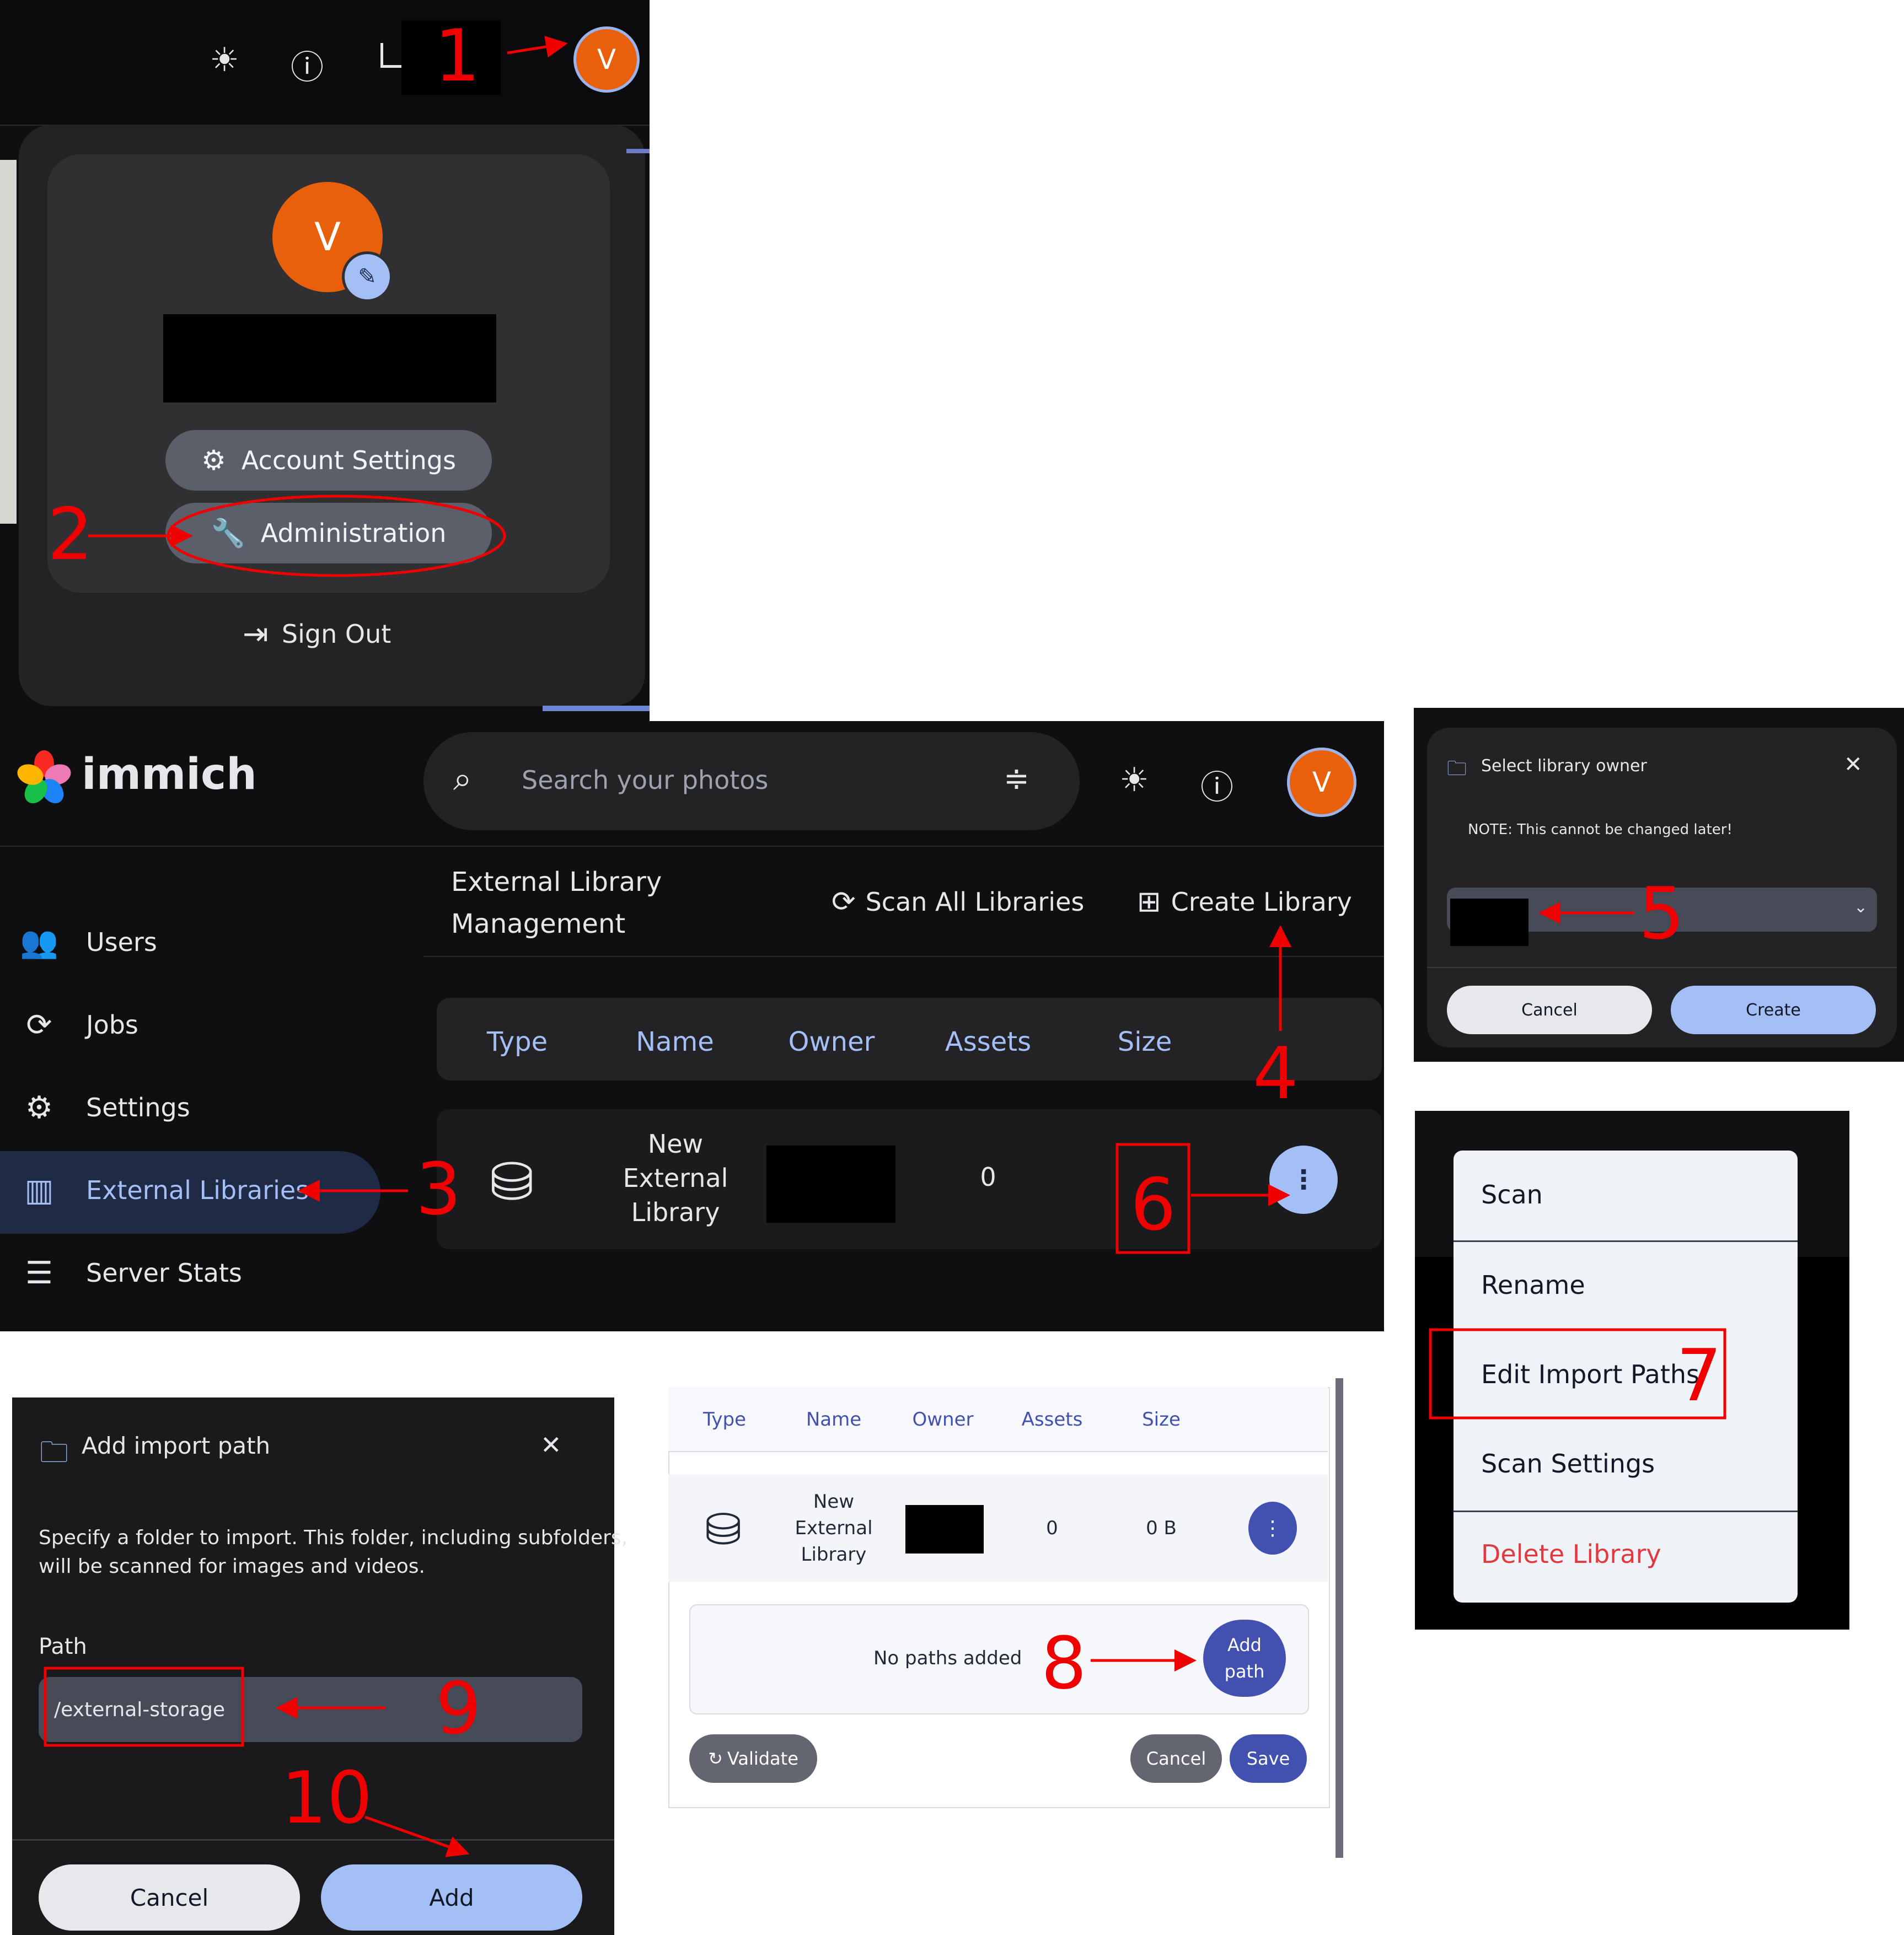  What do you see at coordinates (1774, 1010) in the screenshot?
I see `create-button: Create` at bounding box center [1774, 1010].